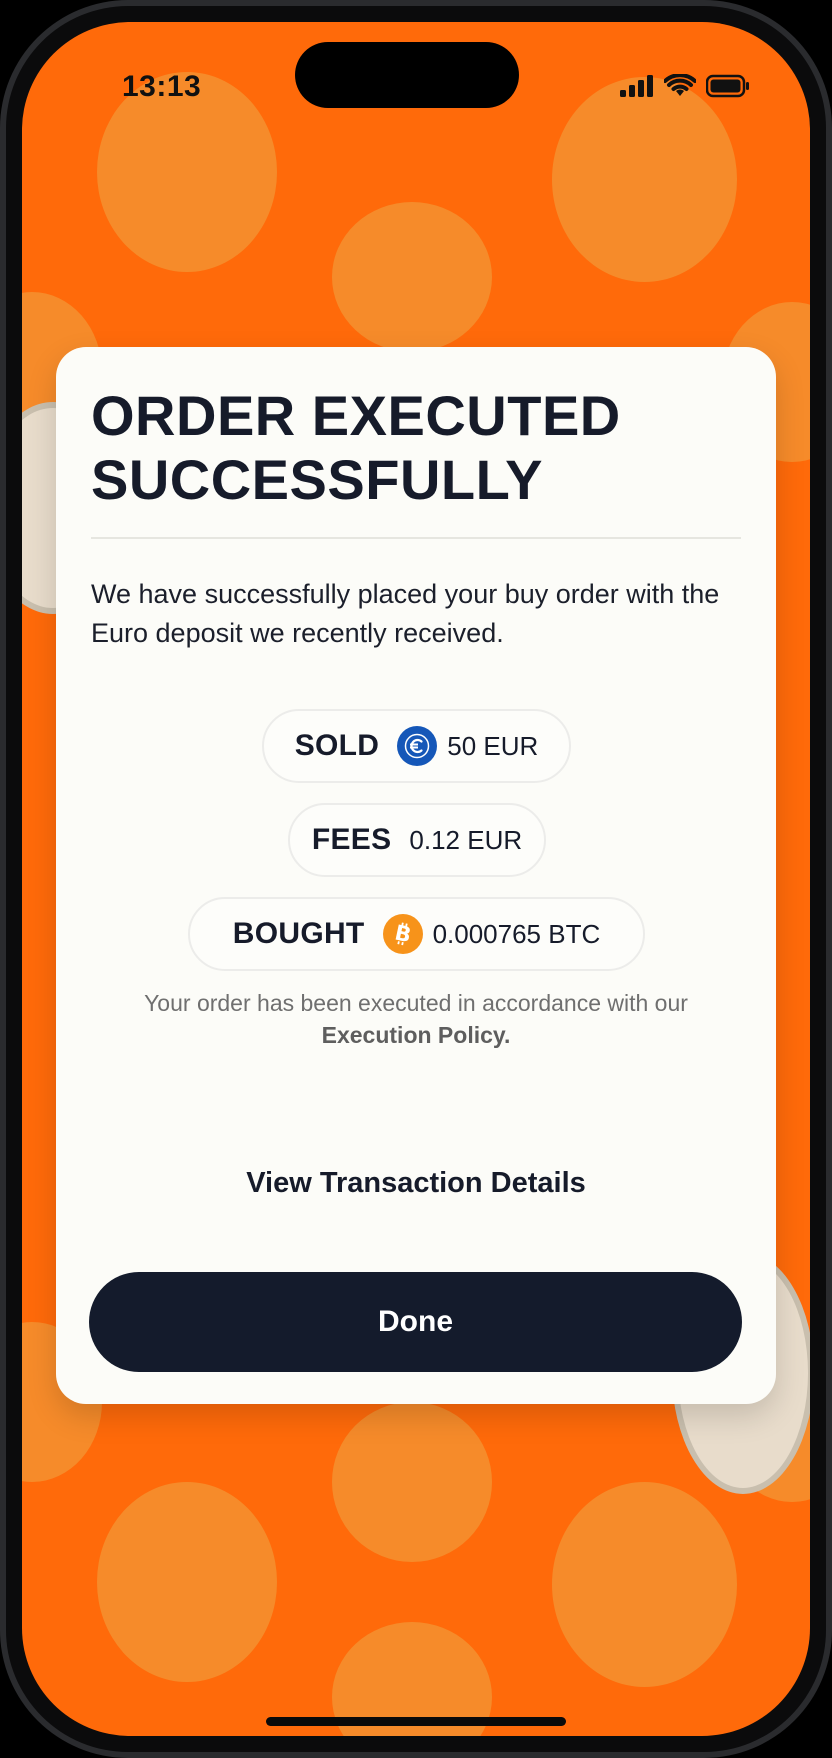 This screenshot has width=832, height=1758. What do you see at coordinates (416, 538) in the screenshot?
I see `divider` at bounding box center [416, 538].